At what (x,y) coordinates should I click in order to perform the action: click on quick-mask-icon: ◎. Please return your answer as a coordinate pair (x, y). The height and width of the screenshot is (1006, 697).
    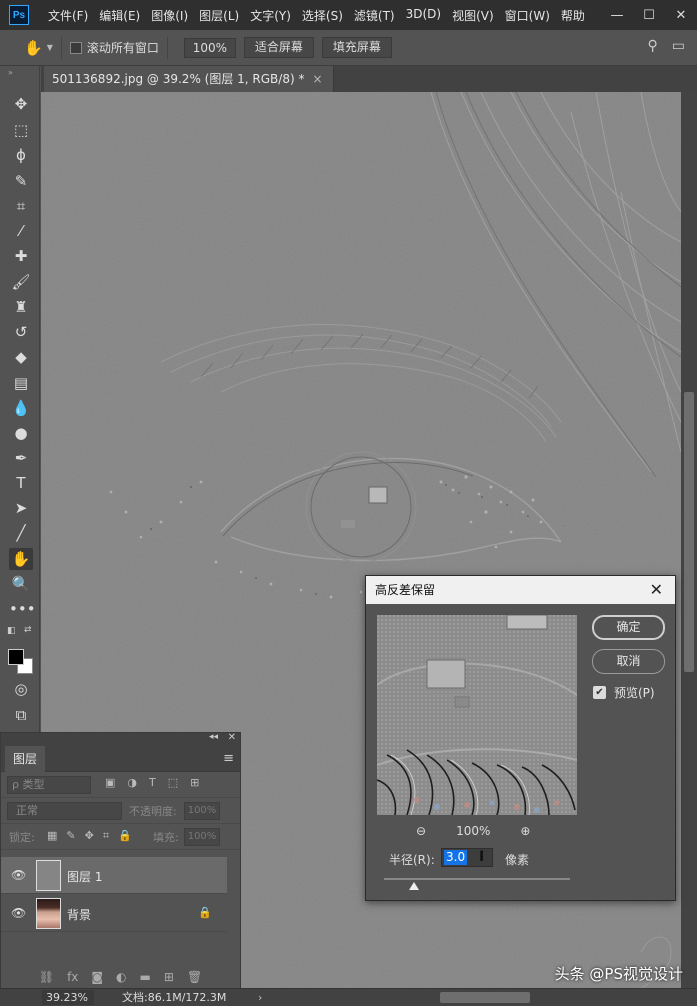
    Looking at the image, I should click on (21, 689).